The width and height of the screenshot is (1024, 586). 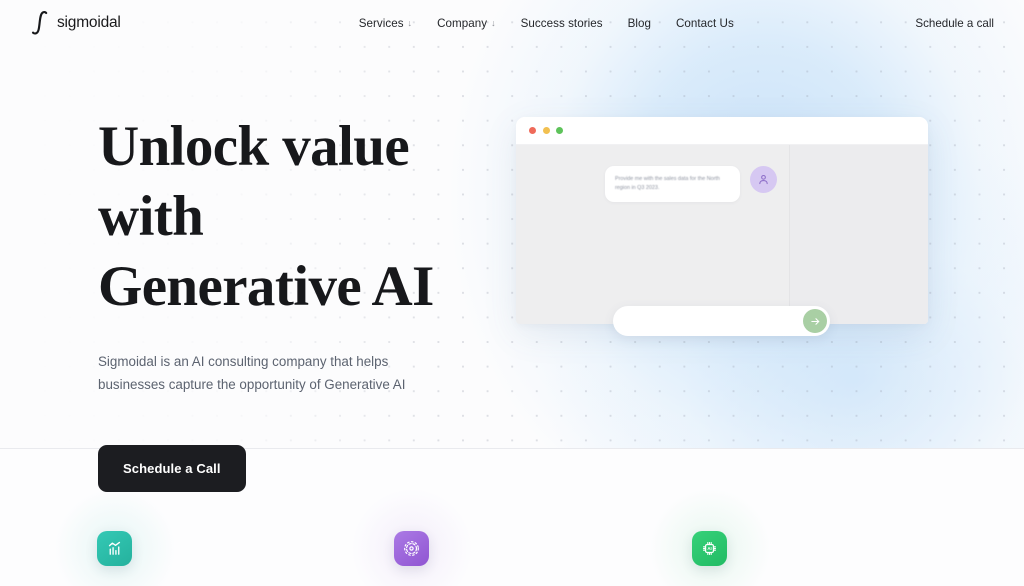 I want to click on arrow-right-icon, so click(x=814, y=321).